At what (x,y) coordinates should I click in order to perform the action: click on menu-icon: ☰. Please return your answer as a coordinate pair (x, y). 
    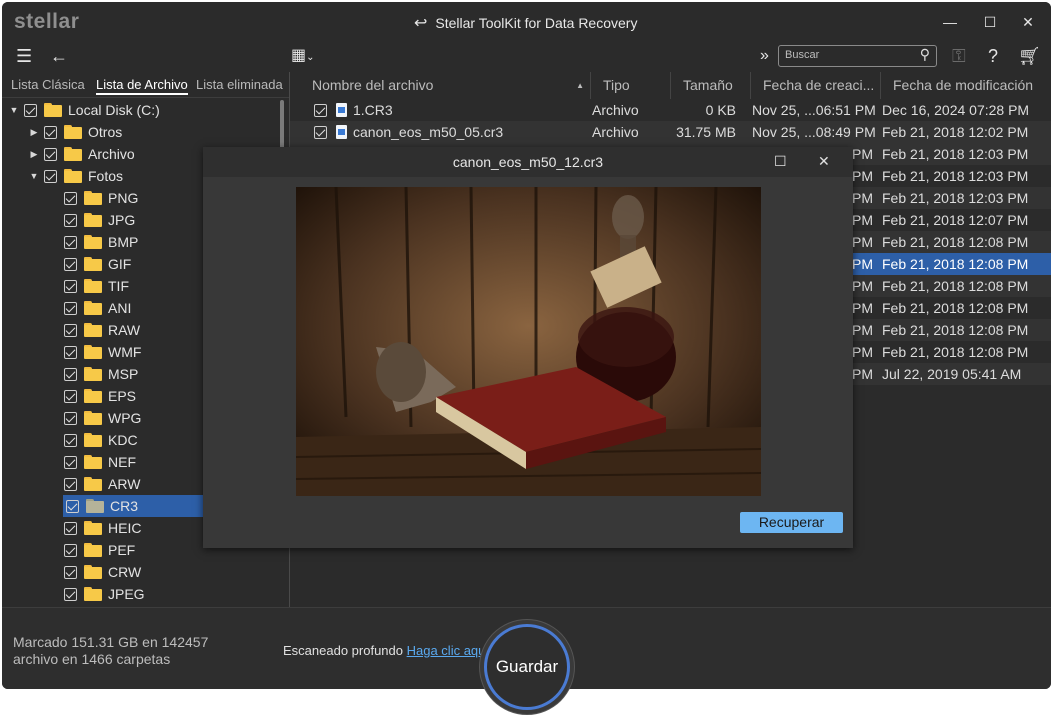
    Looking at the image, I should click on (24, 56).